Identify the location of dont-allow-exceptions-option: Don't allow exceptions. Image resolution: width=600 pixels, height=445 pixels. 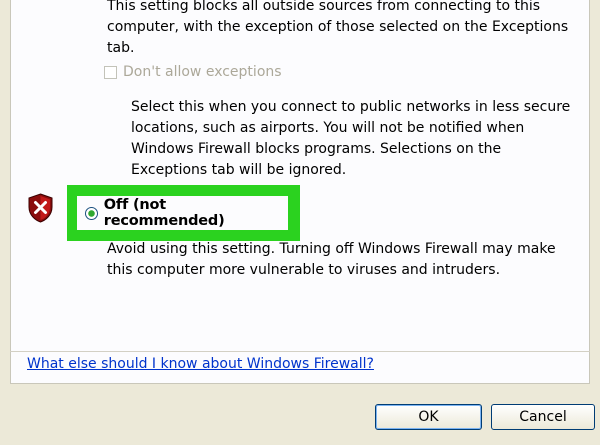
(193, 72).